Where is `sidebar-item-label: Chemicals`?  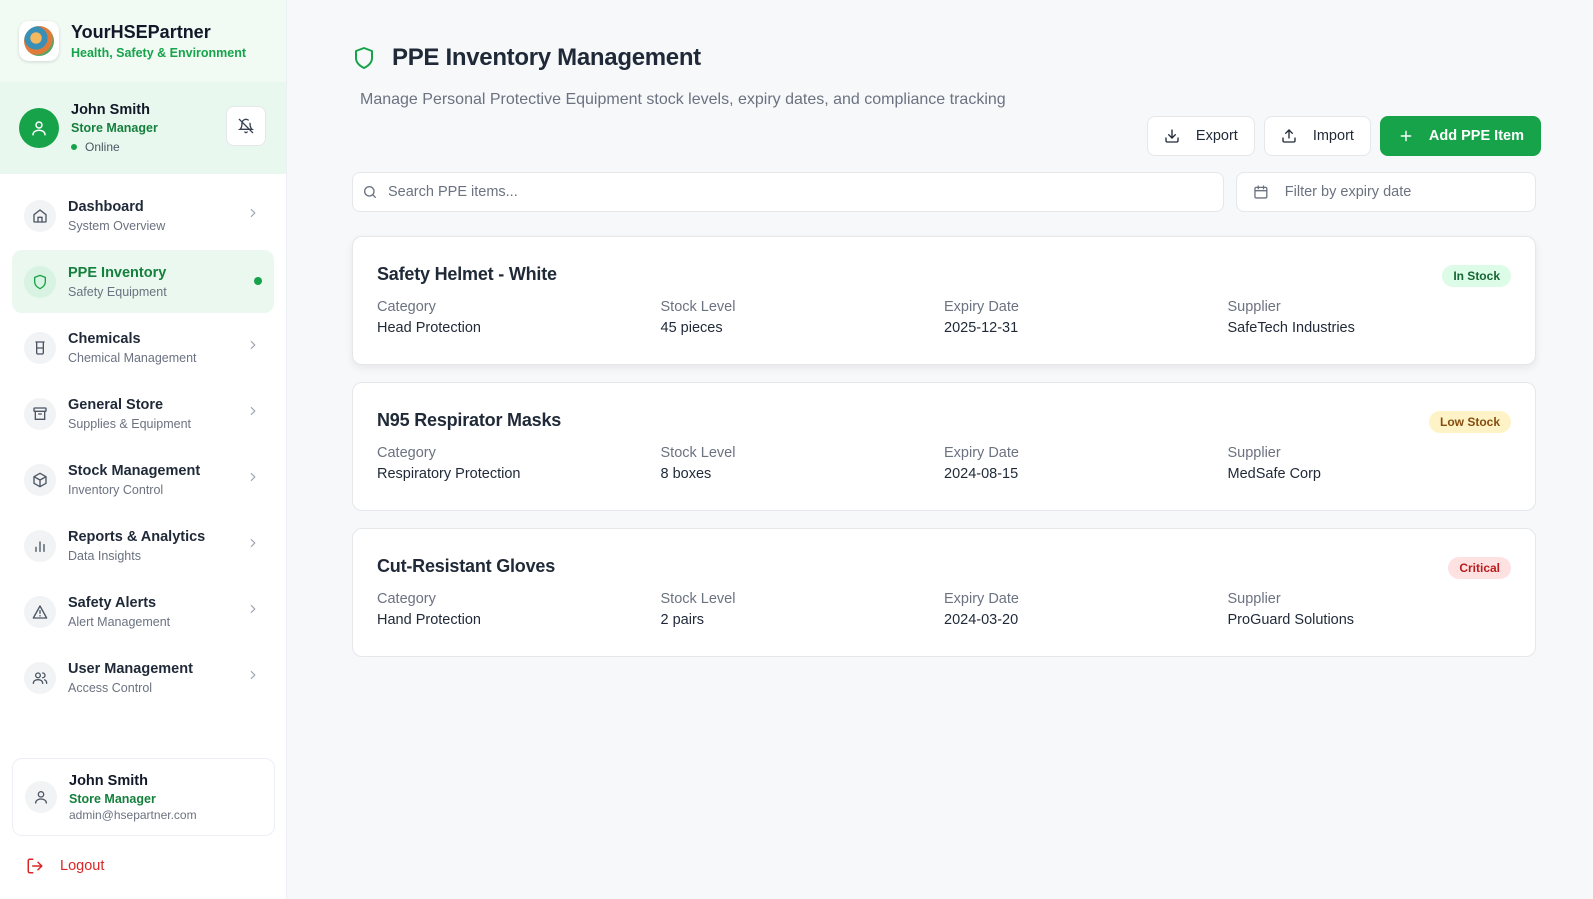 sidebar-item-label: Chemicals is located at coordinates (104, 338).